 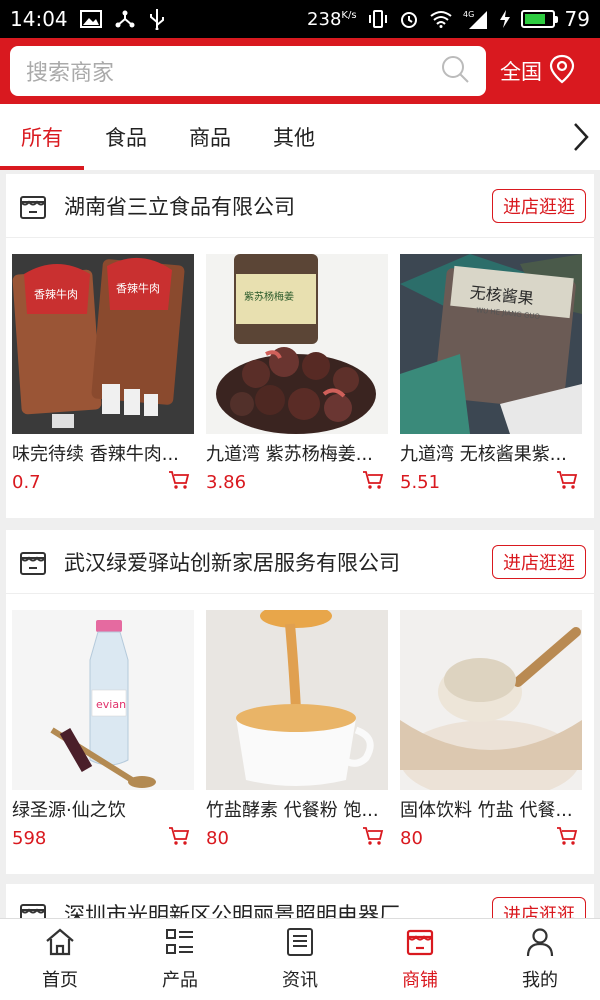 I want to click on usb-icon, so click(x=157, y=19).